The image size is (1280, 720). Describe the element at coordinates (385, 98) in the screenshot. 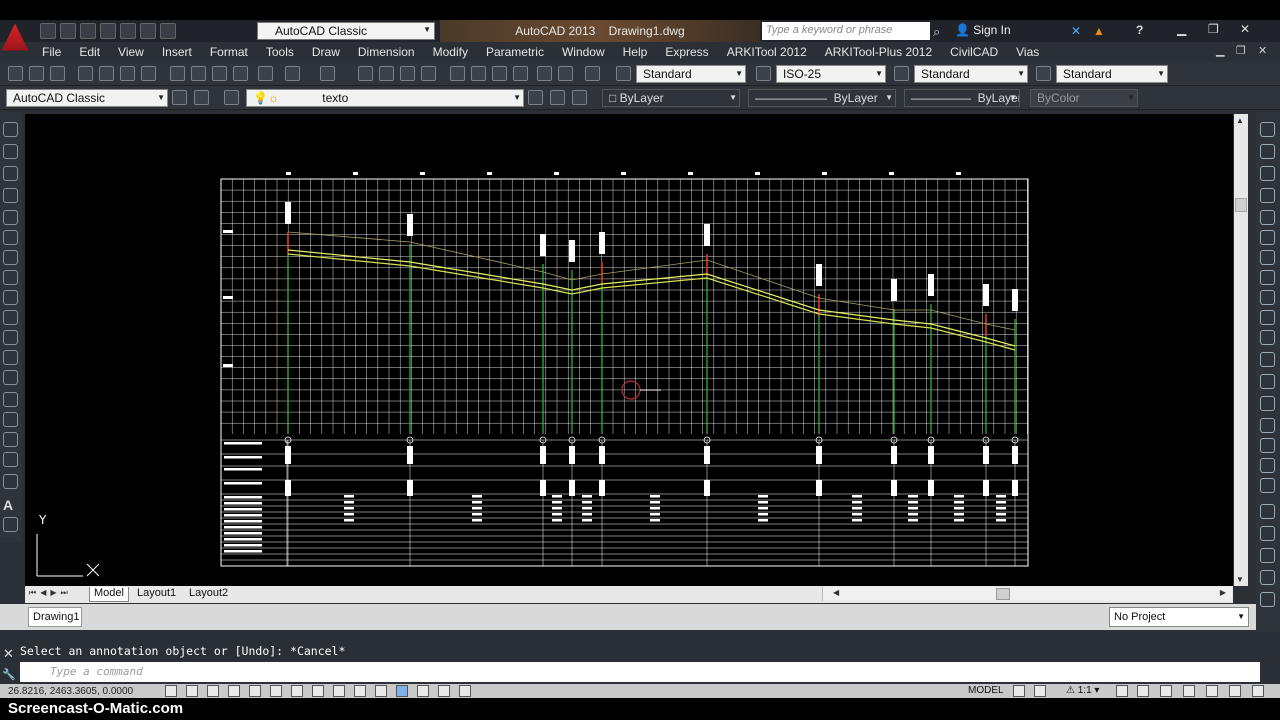

I see `layer-select: 💡☼ texto` at that location.